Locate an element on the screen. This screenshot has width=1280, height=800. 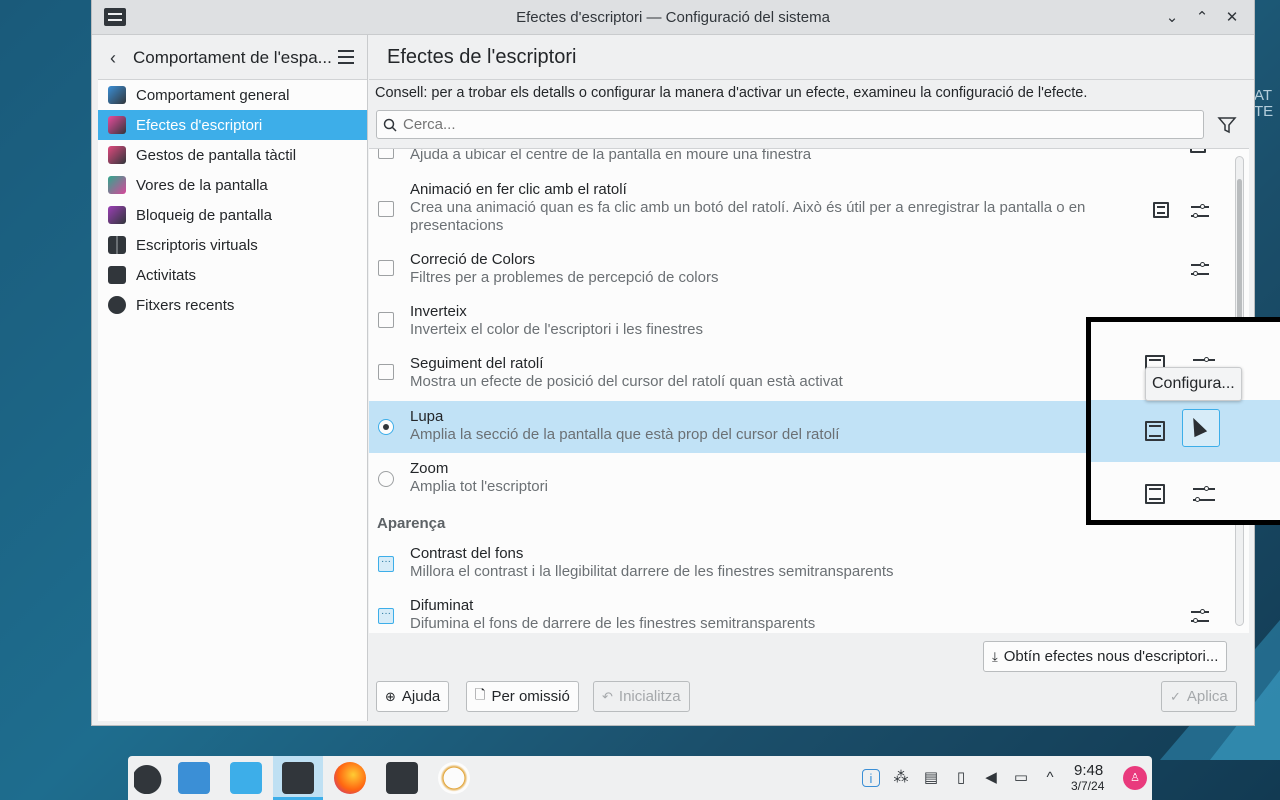
sidebar-item-virtual-desktops: Escriptoris virtuals is located at coordinates (232, 245).